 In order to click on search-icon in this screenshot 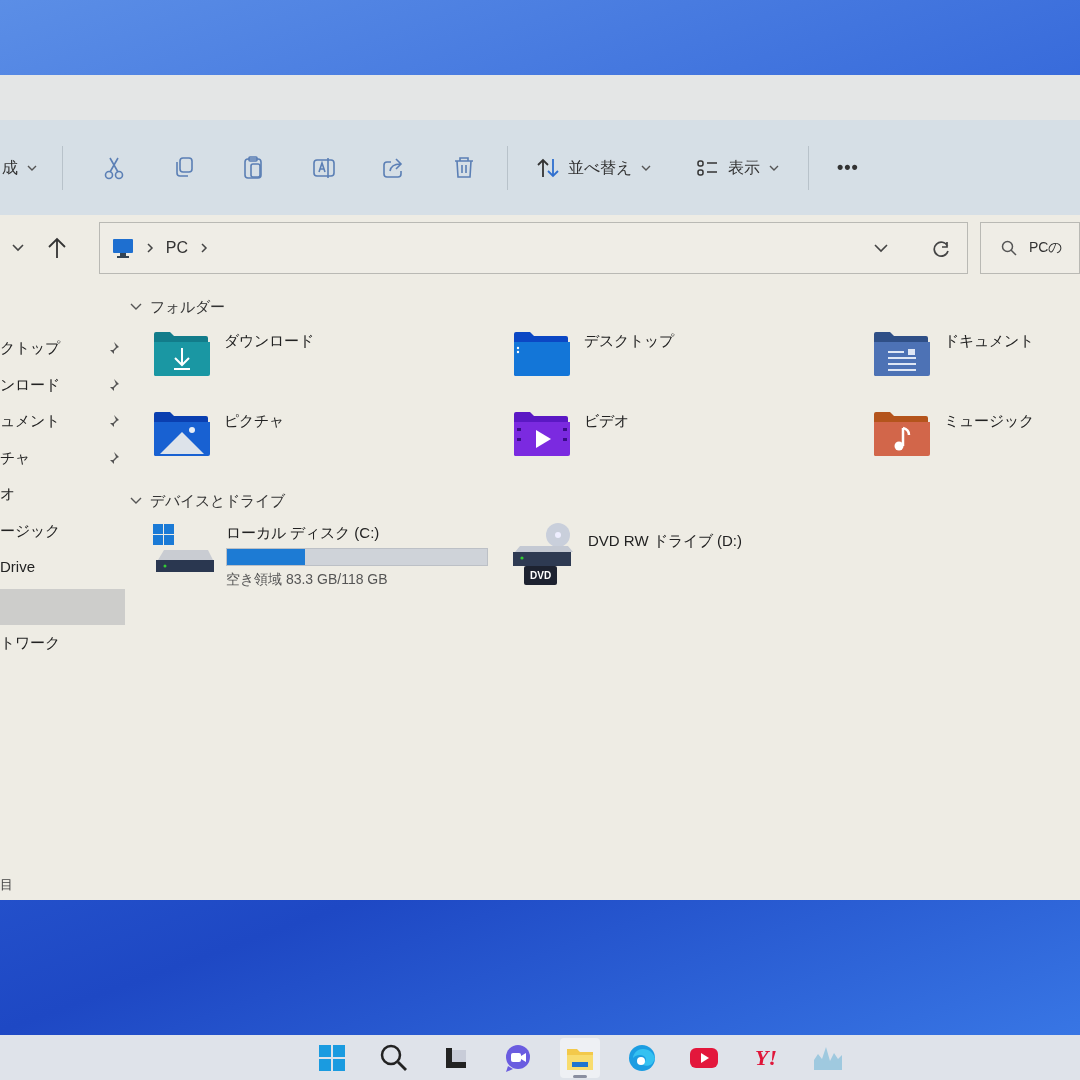, I will do `click(1009, 247)`.